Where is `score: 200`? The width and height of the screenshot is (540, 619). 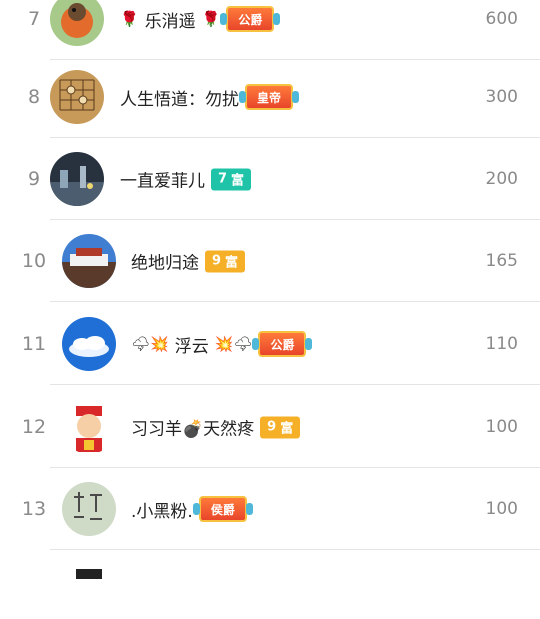 score: 200 is located at coordinates (501, 179).